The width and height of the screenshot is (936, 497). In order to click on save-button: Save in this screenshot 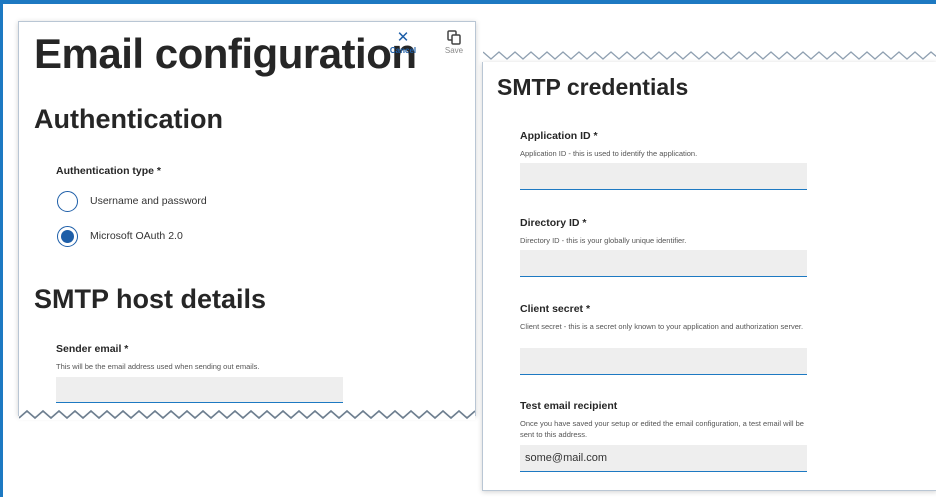, I will do `click(454, 42)`.